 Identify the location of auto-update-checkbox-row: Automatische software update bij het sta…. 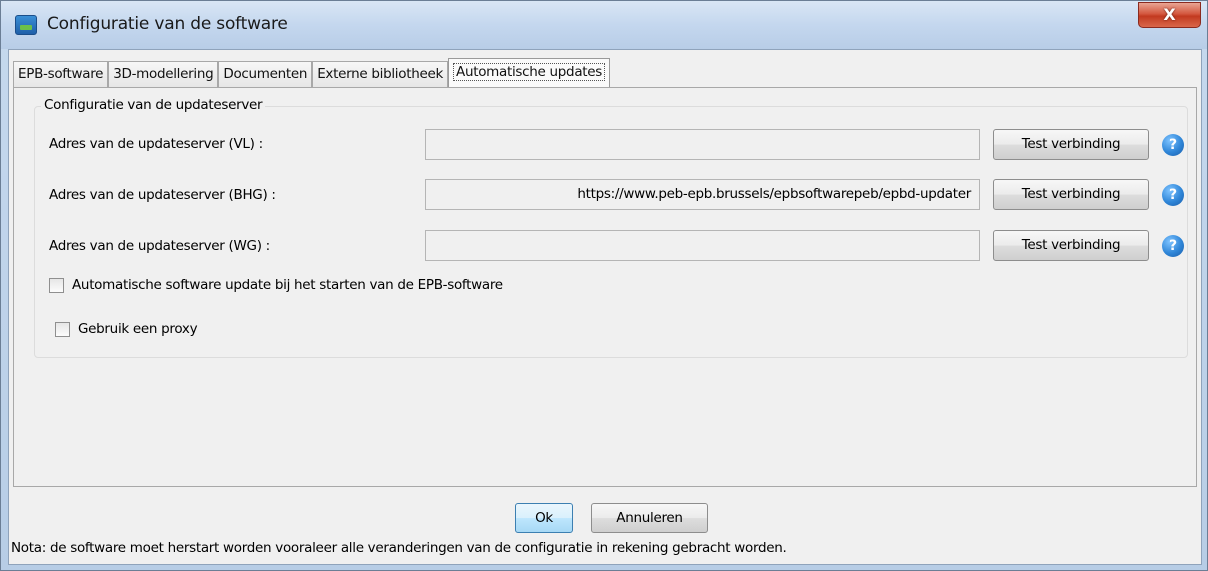
(276, 285).